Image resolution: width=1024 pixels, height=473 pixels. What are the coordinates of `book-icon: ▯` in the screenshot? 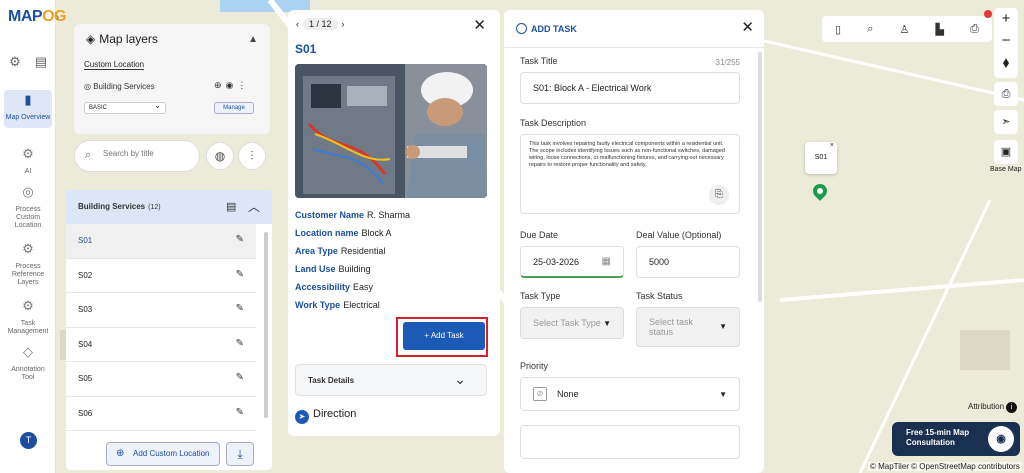 It's located at (838, 29).